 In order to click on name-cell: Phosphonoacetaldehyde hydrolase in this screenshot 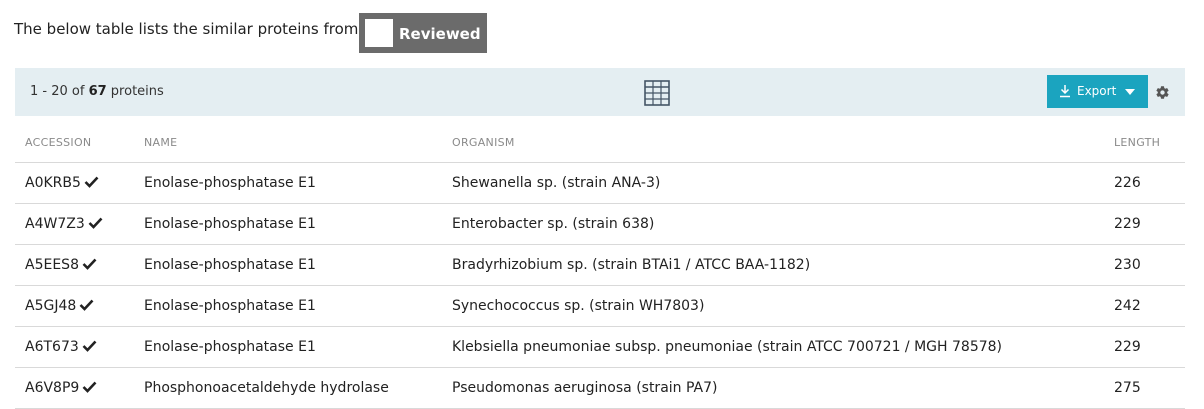, I will do `click(288, 388)`.